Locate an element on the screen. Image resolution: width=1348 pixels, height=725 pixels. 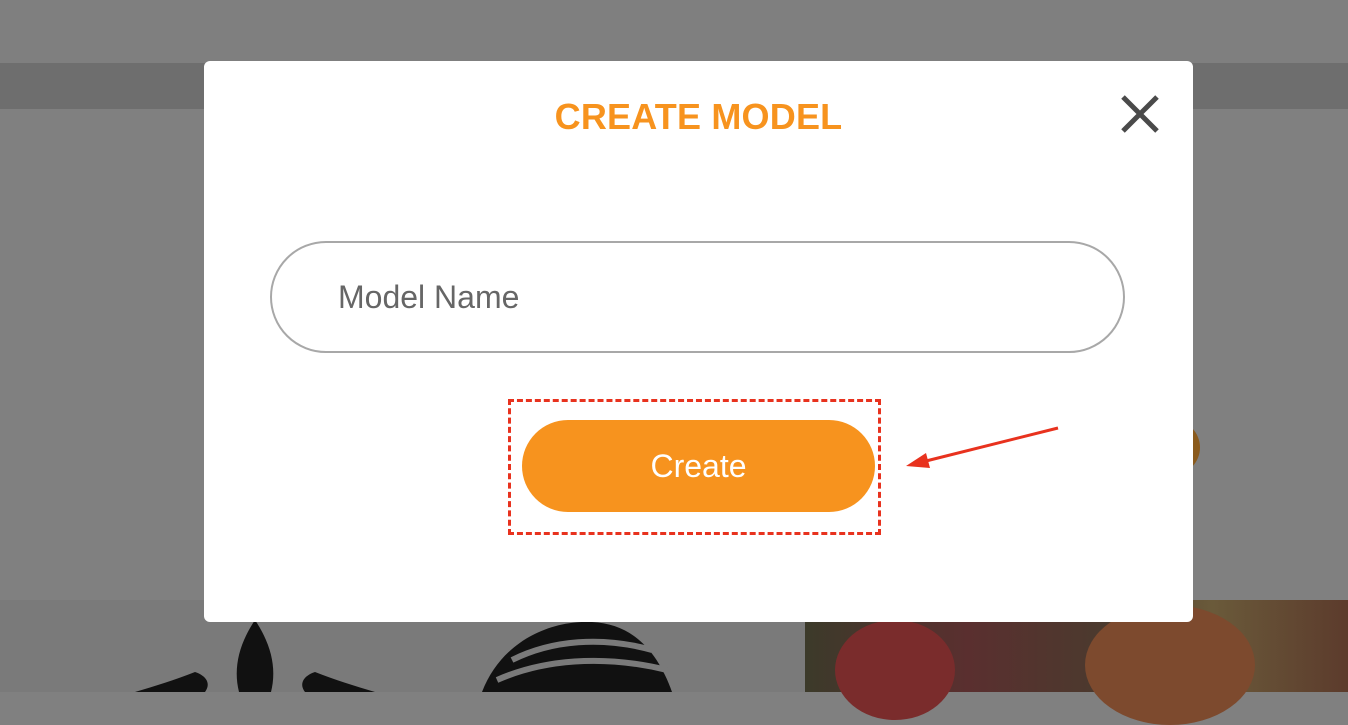
arrow-icon is located at coordinates (982, 447).